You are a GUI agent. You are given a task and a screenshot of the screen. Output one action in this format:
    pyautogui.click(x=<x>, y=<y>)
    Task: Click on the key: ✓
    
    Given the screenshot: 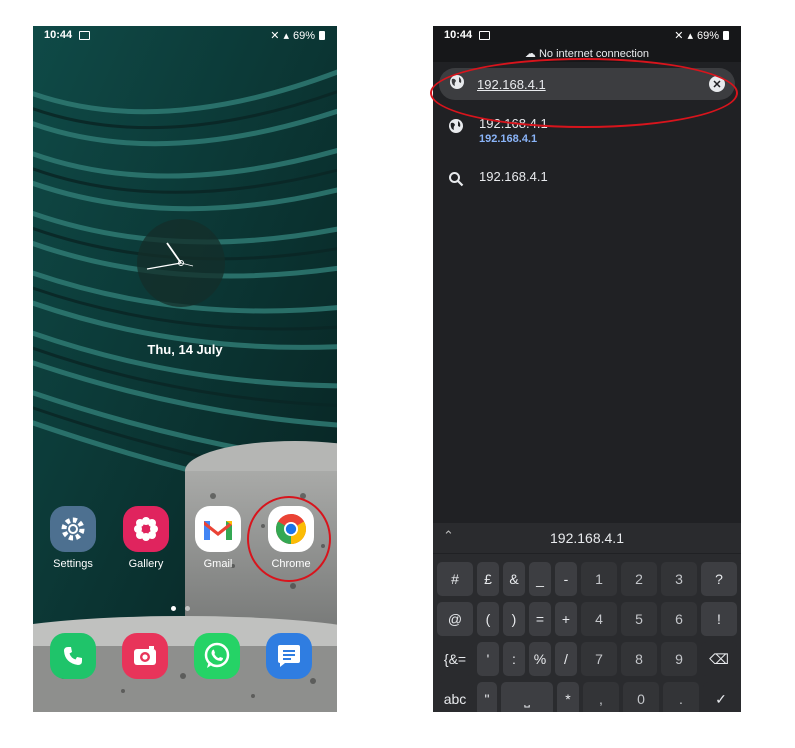 What is the action you would take?
    pyautogui.click(x=721, y=697)
    